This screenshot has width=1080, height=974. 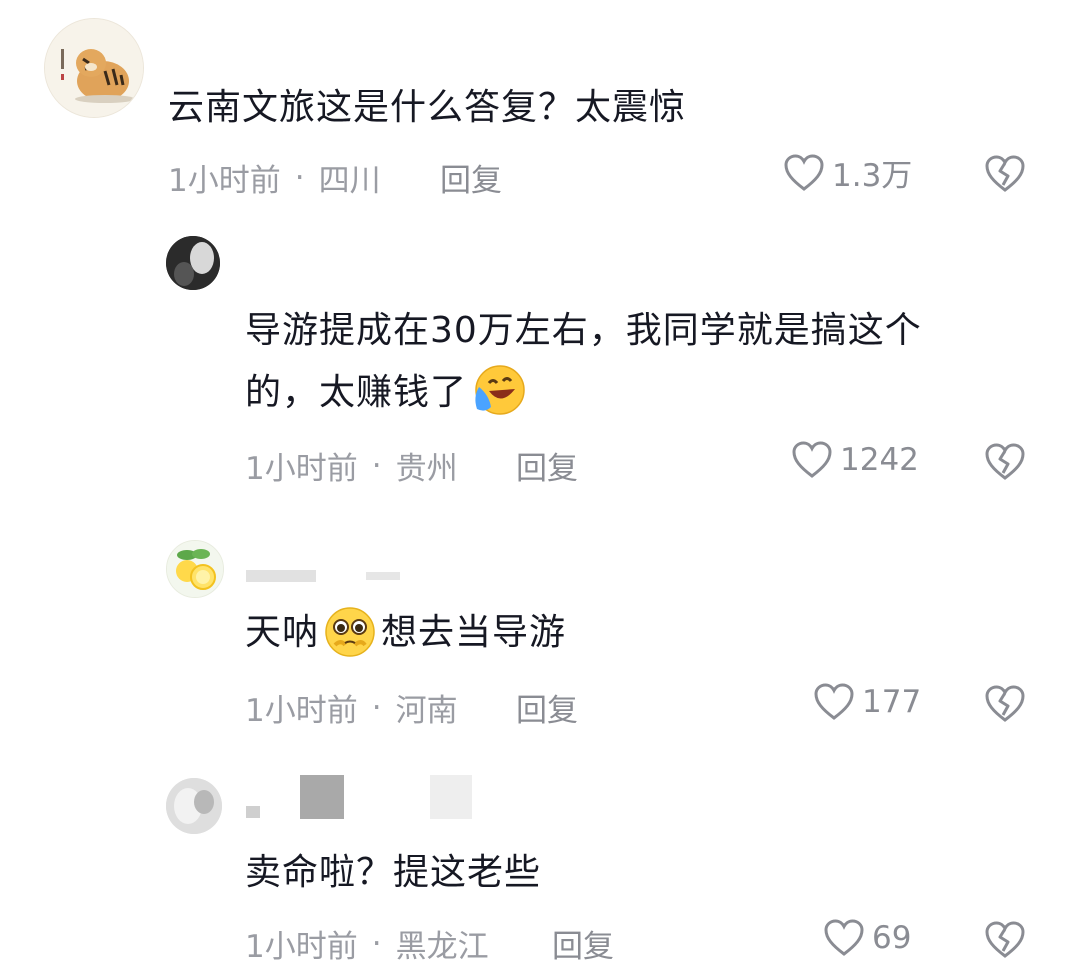 What do you see at coordinates (892, 938) in the screenshot?
I see `like-count: 69` at bounding box center [892, 938].